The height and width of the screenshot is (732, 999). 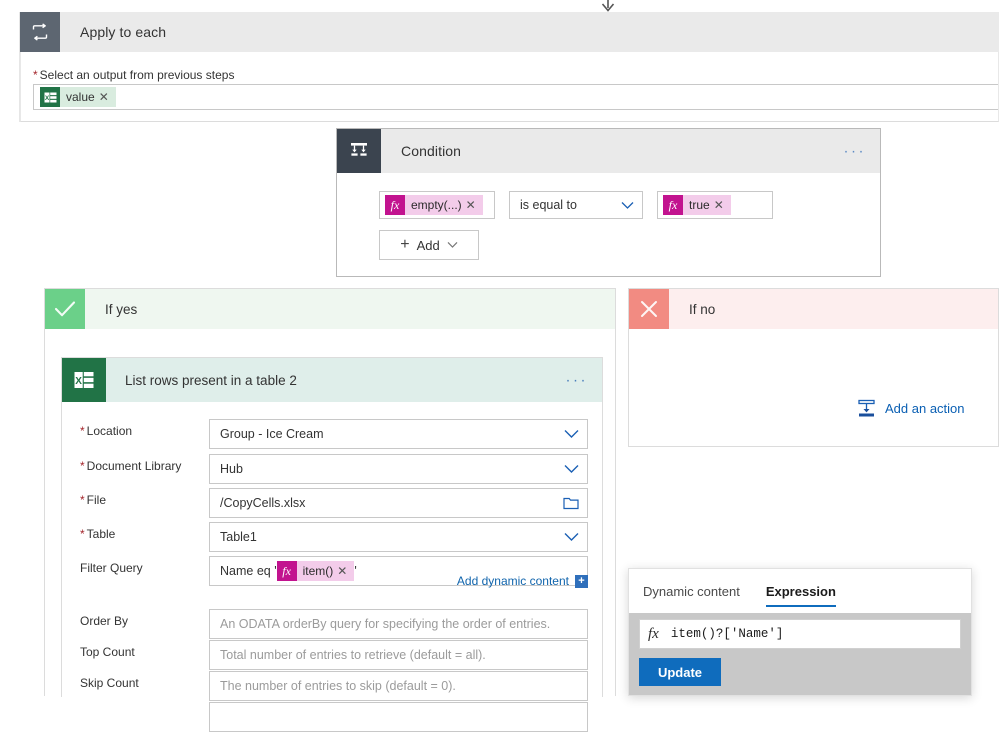 I want to click on condition-more-menu-button: ···, so click(x=855, y=151).